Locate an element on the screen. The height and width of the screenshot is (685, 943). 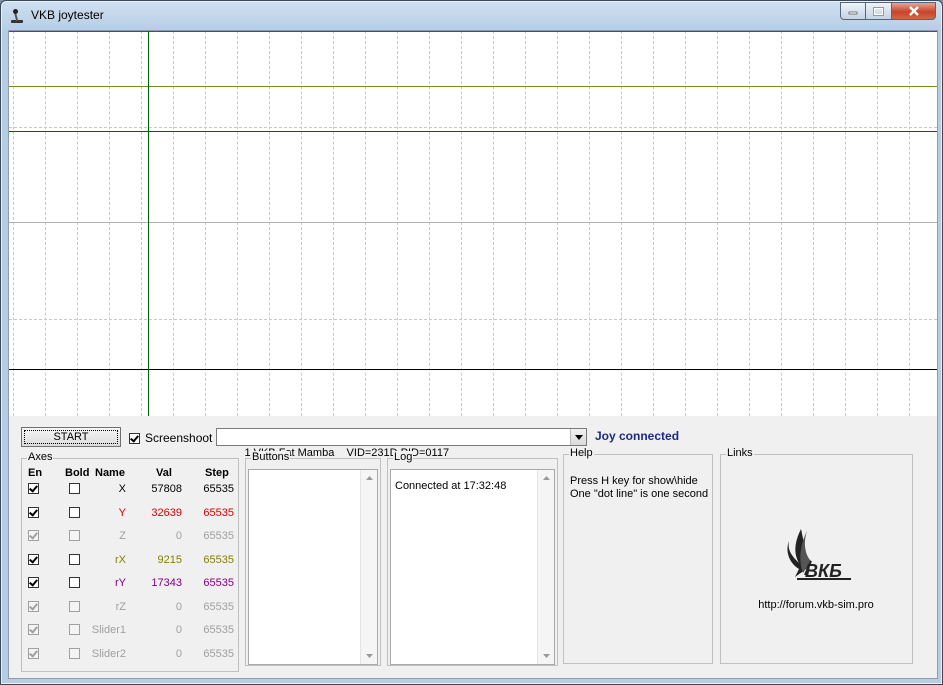
links-group: Links ВКБ http://forum.vkb-sim.pro is located at coordinates (816, 555).